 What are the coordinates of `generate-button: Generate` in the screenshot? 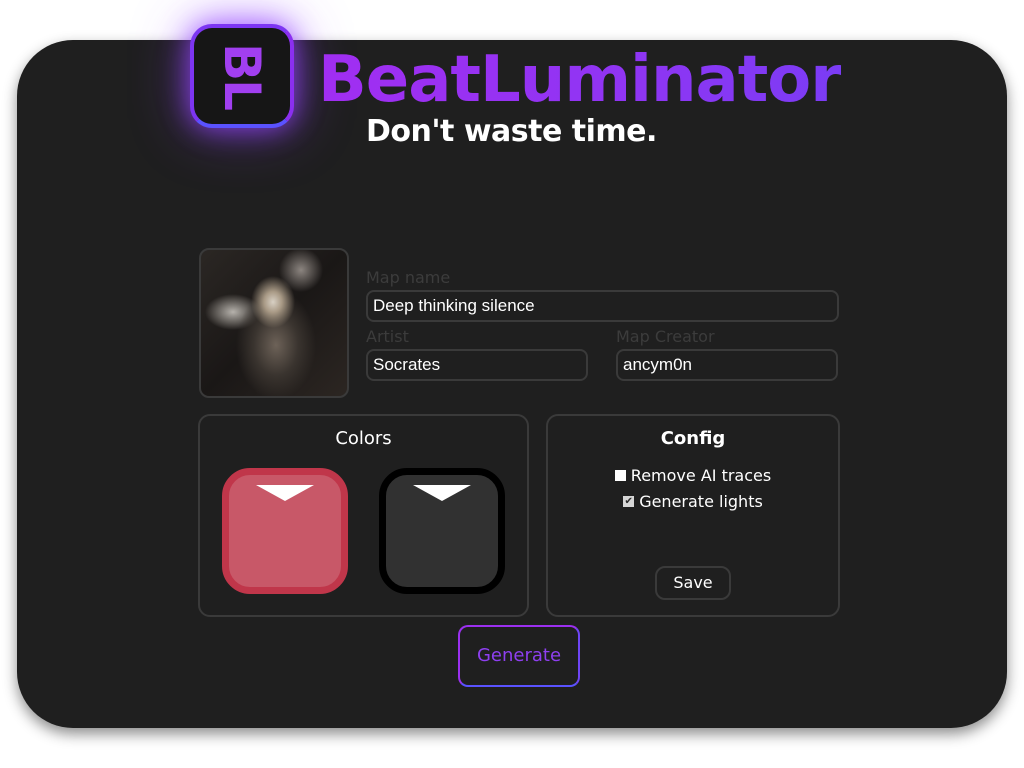 It's located at (519, 656).